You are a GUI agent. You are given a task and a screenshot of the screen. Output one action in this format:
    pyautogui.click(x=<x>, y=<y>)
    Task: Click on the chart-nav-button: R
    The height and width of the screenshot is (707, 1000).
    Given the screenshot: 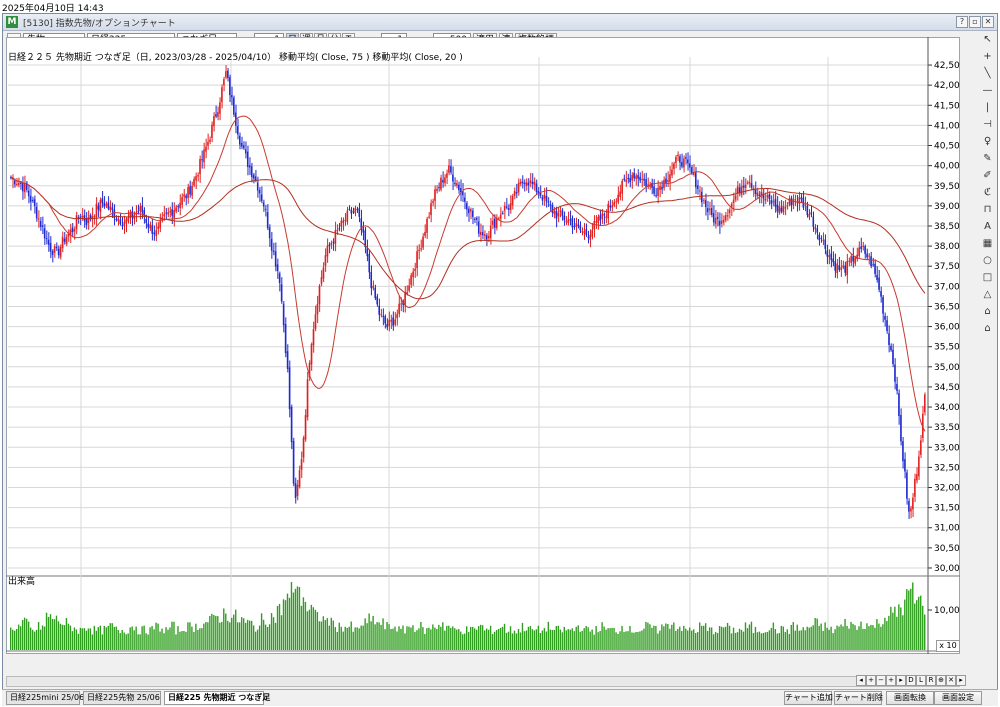 What is the action you would take?
    pyautogui.click(x=931, y=680)
    